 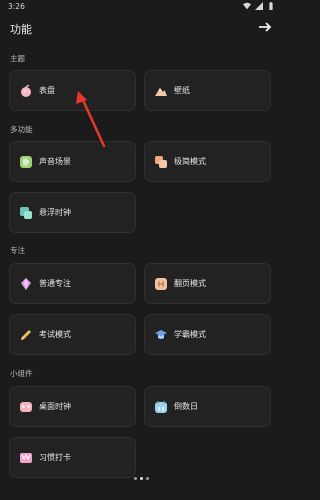 What do you see at coordinates (207, 406) in the screenshot?
I see `card-countdown-day: 倒数日` at bounding box center [207, 406].